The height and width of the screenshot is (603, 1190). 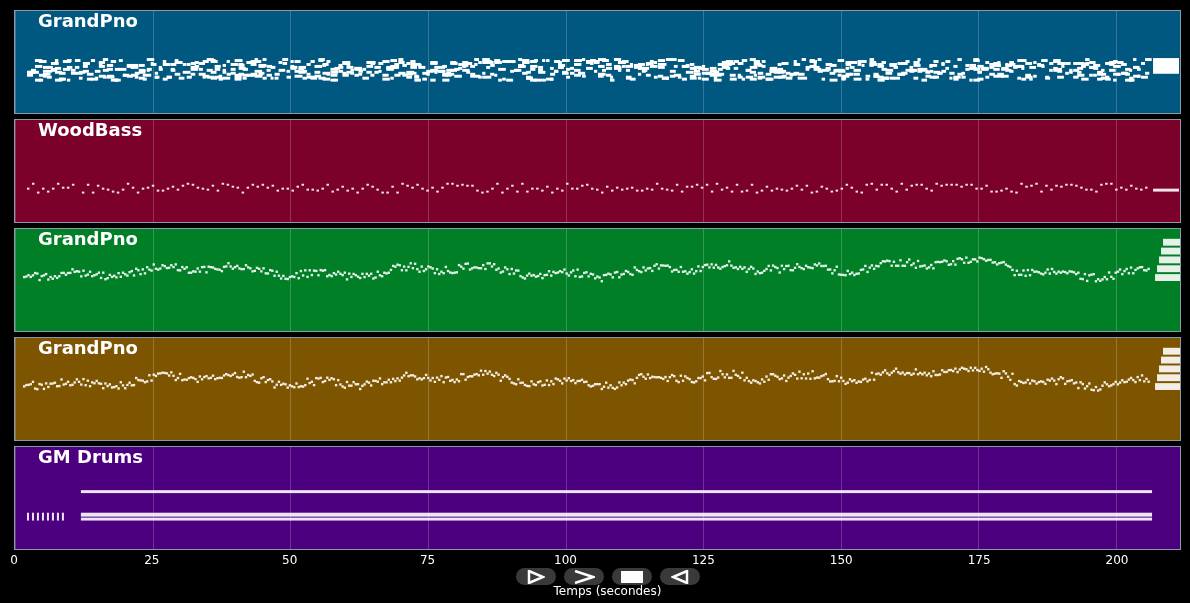 What do you see at coordinates (91, 457) in the screenshot?
I see `track-name: GM Drums` at bounding box center [91, 457].